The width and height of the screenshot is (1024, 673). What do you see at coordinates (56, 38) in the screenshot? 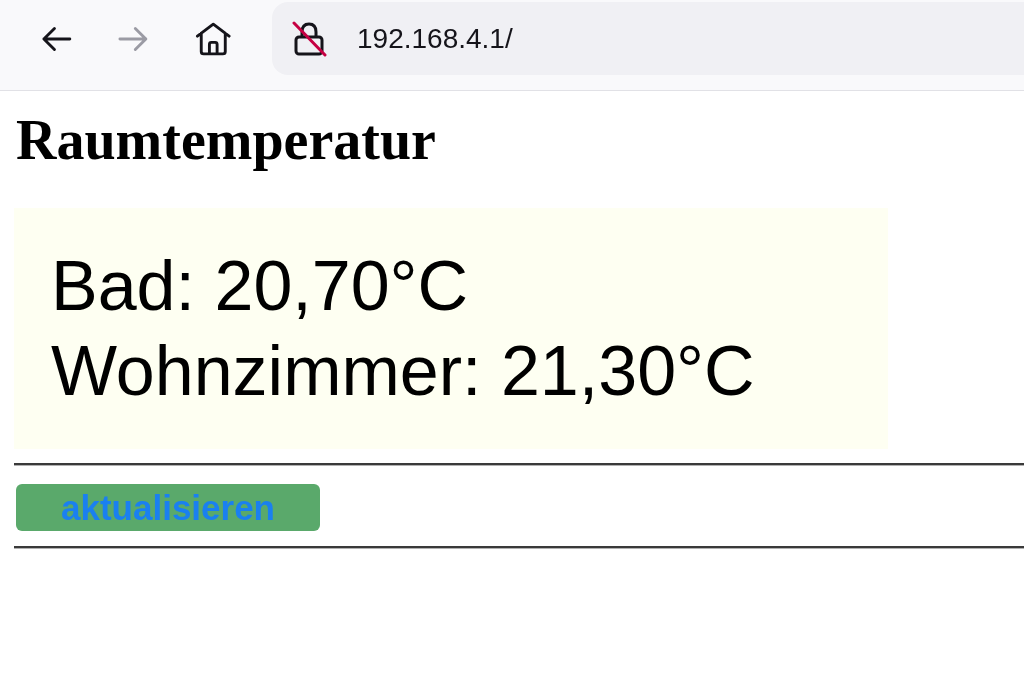
I see `arrow-left-icon` at bounding box center [56, 38].